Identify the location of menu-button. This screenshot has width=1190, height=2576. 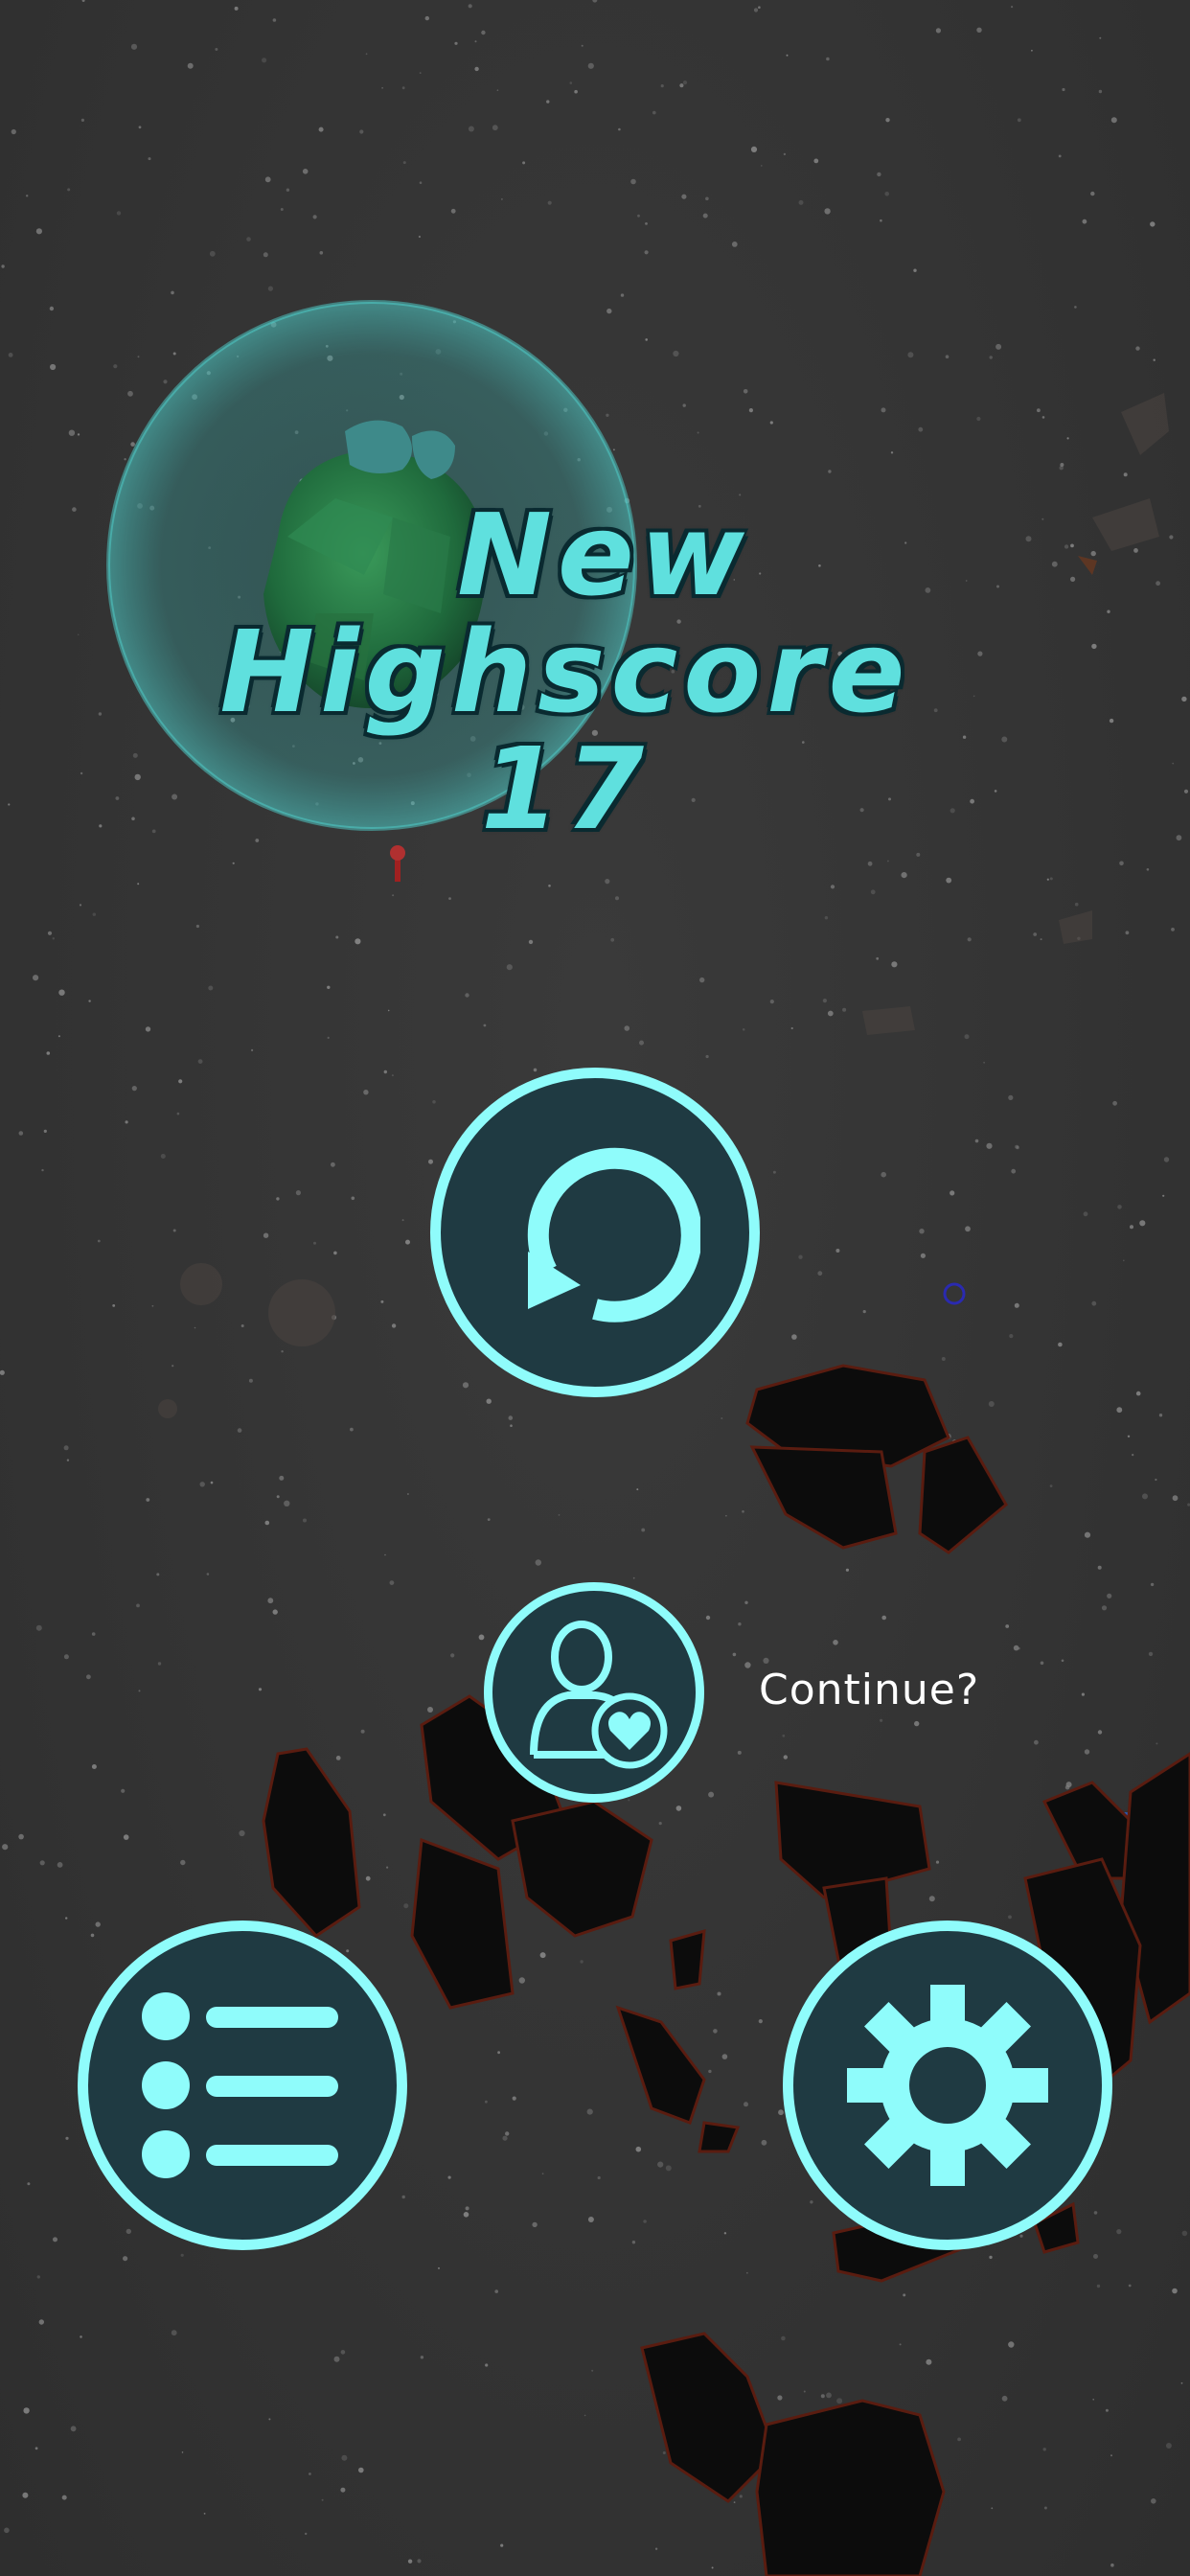
(243, 2085).